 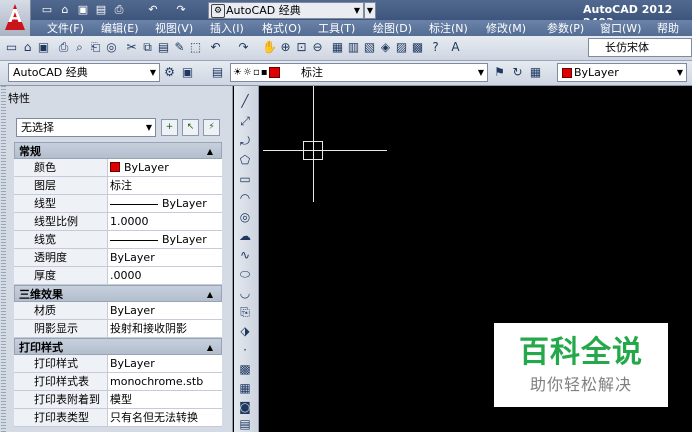 What do you see at coordinates (95, 47) in the screenshot?
I see `publish-icon: ⎗` at bounding box center [95, 47].